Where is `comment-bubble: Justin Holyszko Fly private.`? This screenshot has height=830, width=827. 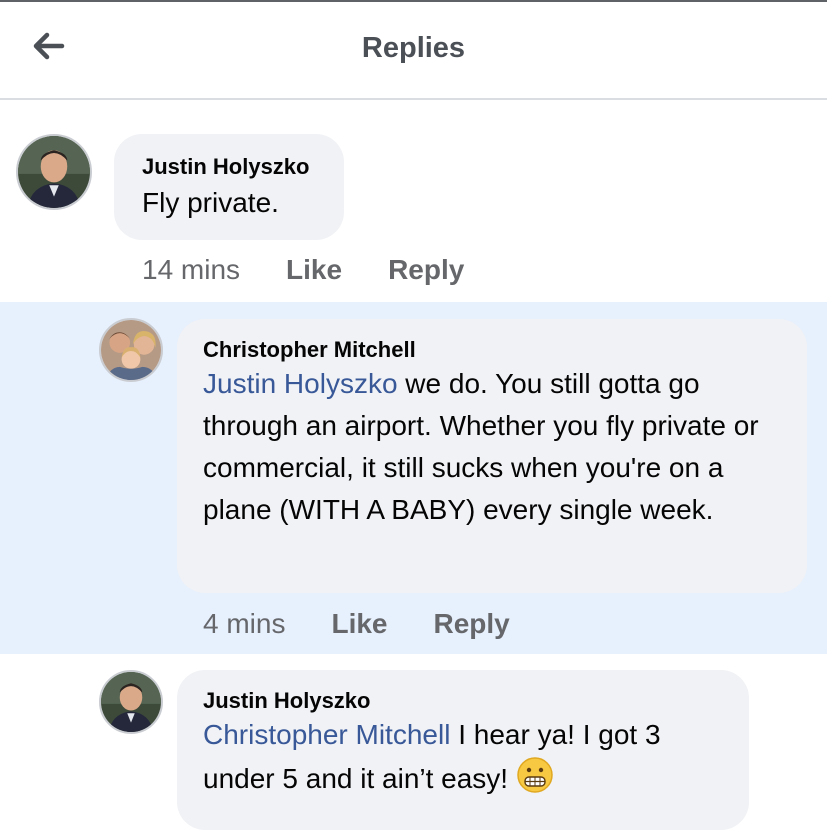 comment-bubble: Justin Holyszko Fly private. is located at coordinates (229, 187).